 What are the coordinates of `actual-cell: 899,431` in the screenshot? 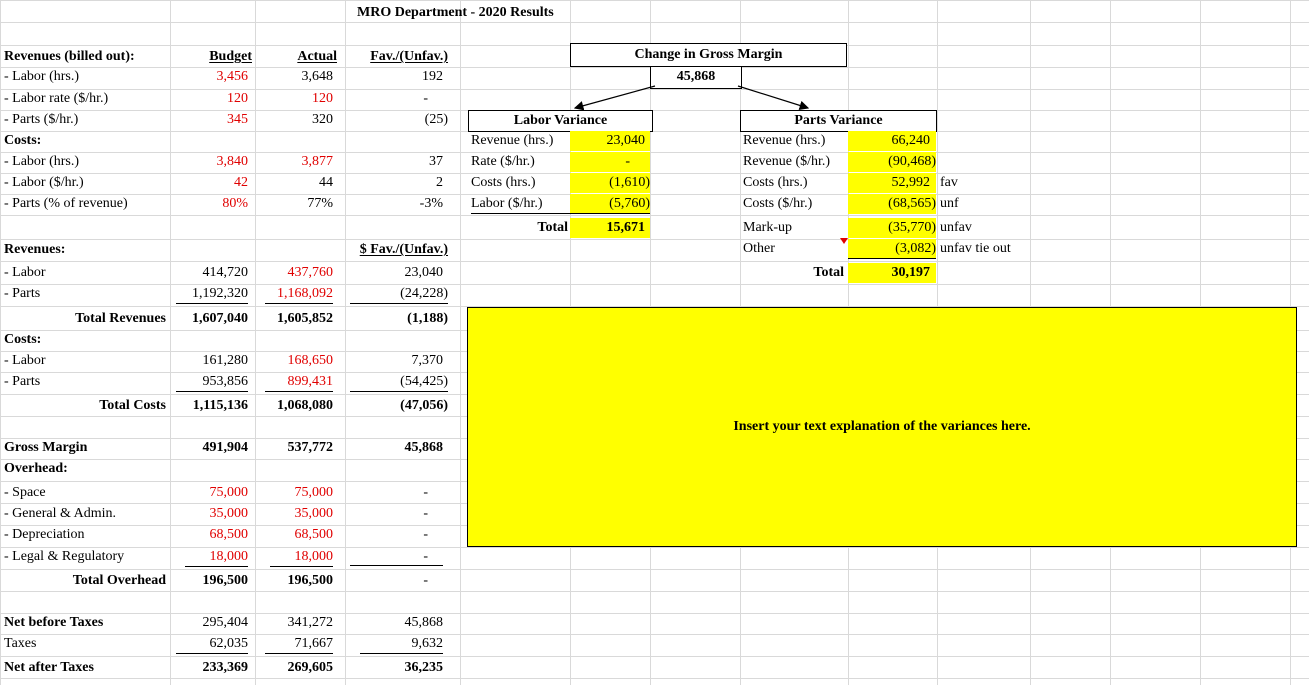 It's located at (299, 382).